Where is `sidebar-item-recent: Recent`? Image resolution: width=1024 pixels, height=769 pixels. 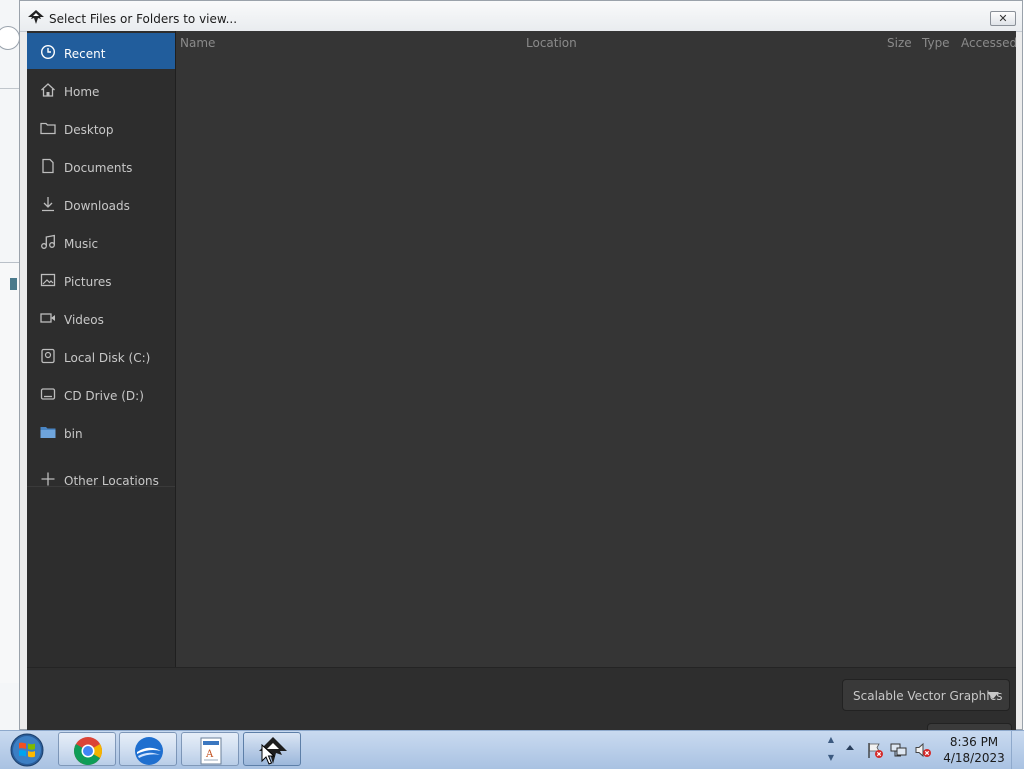 sidebar-item-recent: Recent is located at coordinates (101, 51).